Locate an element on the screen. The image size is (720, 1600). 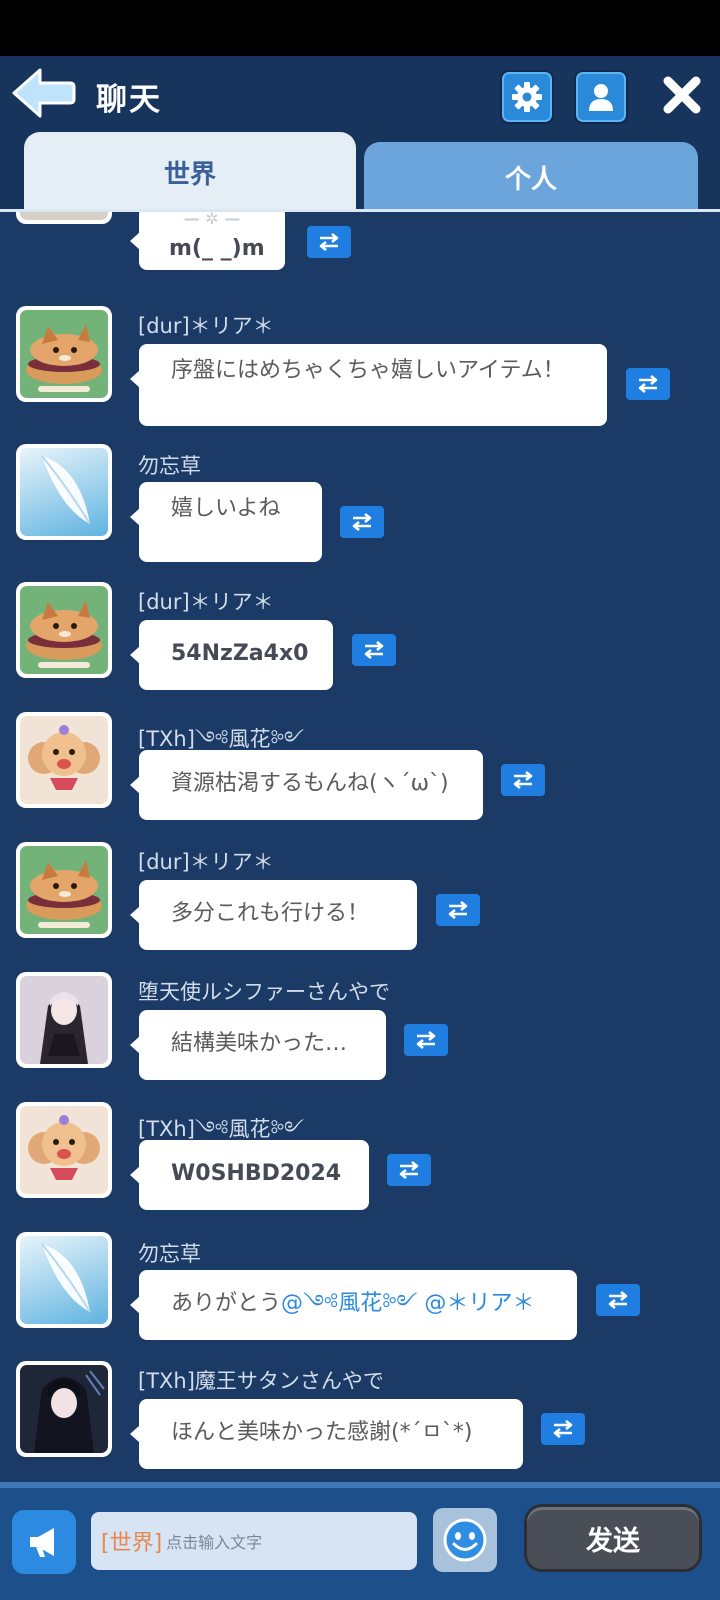
settings-button is located at coordinates (527, 97).